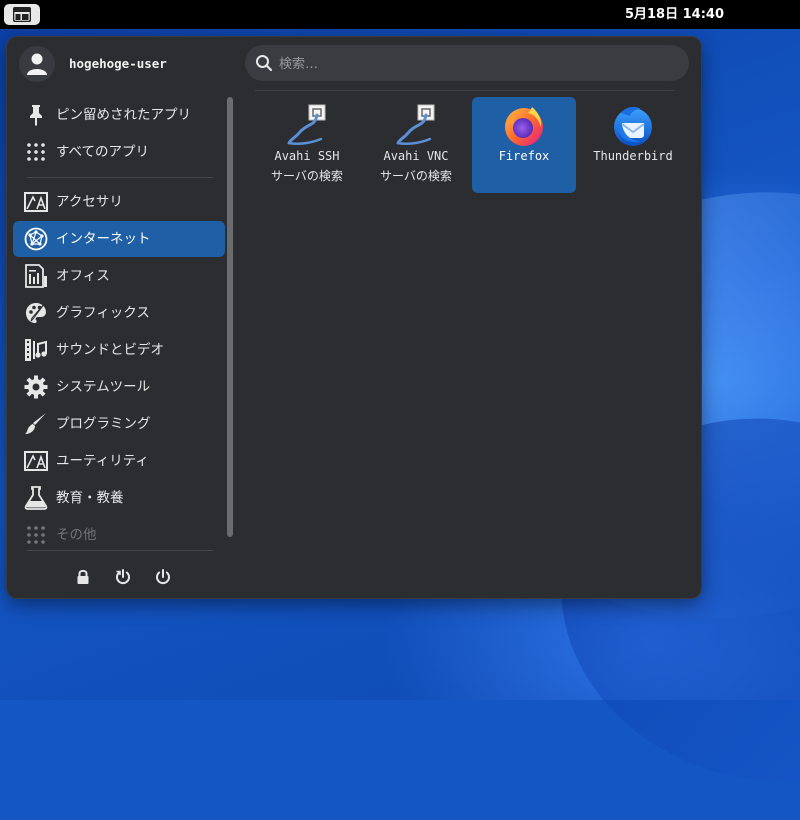 The height and width of the screenshot is (820, 800). I want to click on activities-button, so click(22, 14).